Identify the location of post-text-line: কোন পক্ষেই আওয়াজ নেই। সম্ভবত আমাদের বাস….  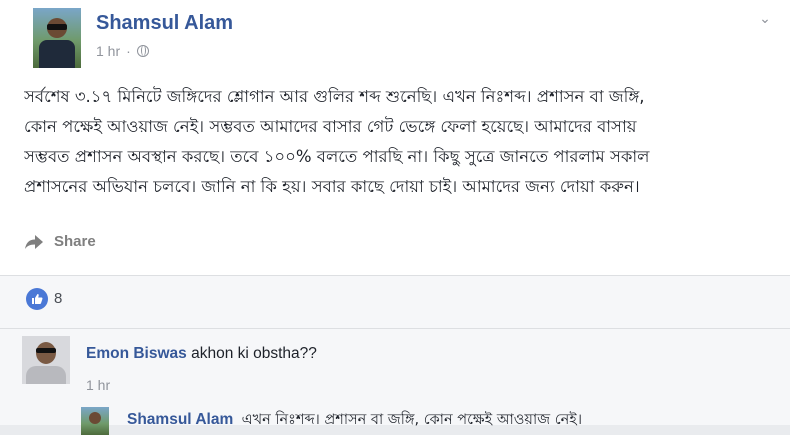
(330, 126).